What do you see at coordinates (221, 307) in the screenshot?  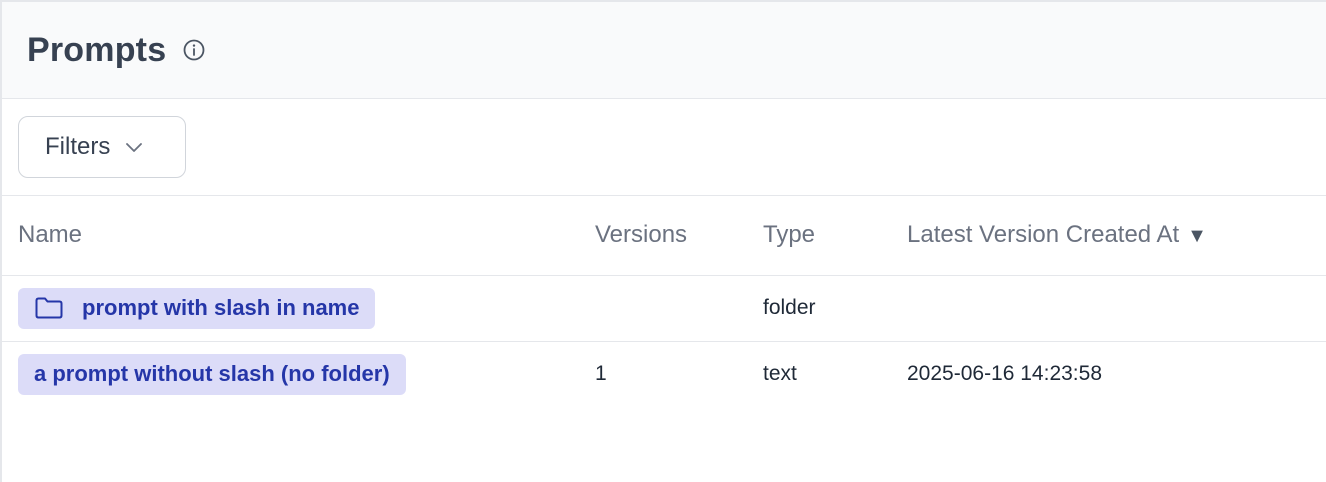 I see `prompt-name: prompt with slash in name` at bounding box center [221, 307].